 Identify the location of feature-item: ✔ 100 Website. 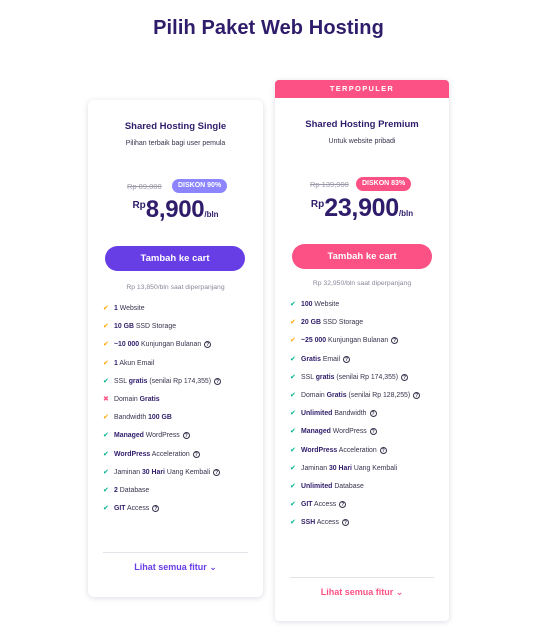
(365, 305).